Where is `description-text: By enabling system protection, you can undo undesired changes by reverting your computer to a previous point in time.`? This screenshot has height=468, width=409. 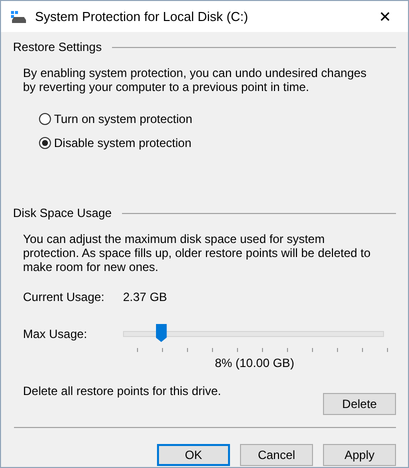 description-text: By enabling system protection, you can undo undesired changes by reverting your computer to a previous point in time. is located at coordinates (195, 80).